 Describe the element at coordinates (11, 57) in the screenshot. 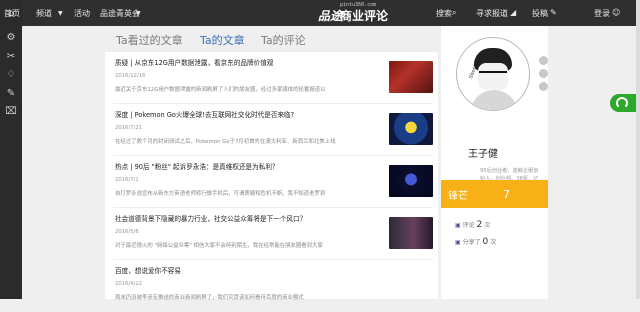

I see `tools-icon: ✂` at that location.